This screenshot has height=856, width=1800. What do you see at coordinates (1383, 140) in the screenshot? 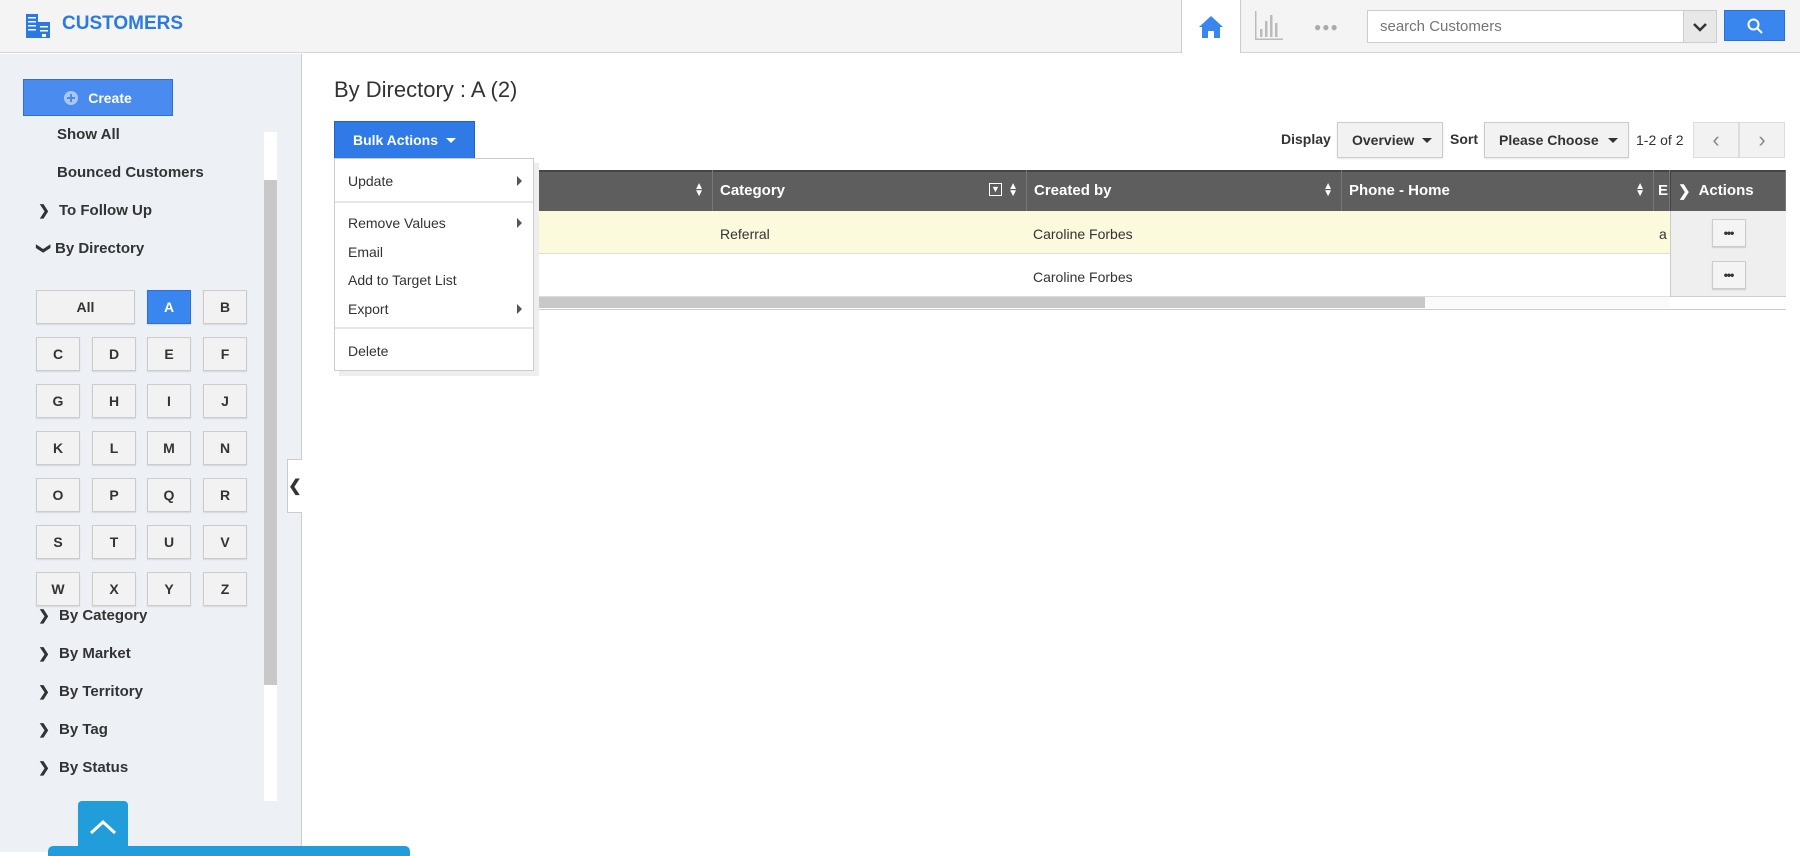
I see `display-value: Overview` at bounding box center [1383, 140].